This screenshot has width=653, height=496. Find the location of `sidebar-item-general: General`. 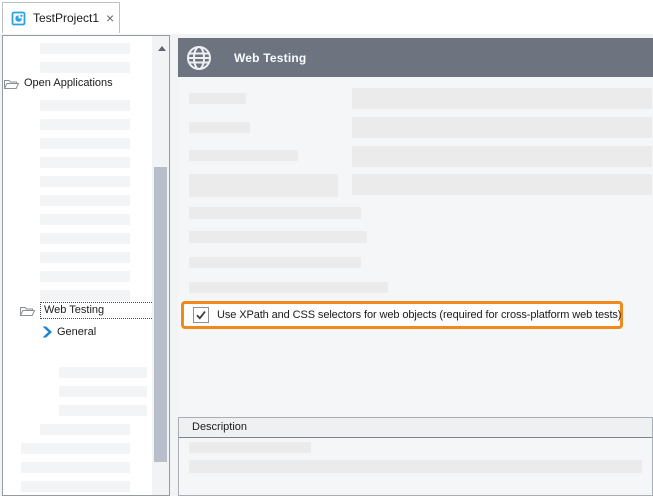

sidebar-item-general: General is located at coordinates (69, 332).